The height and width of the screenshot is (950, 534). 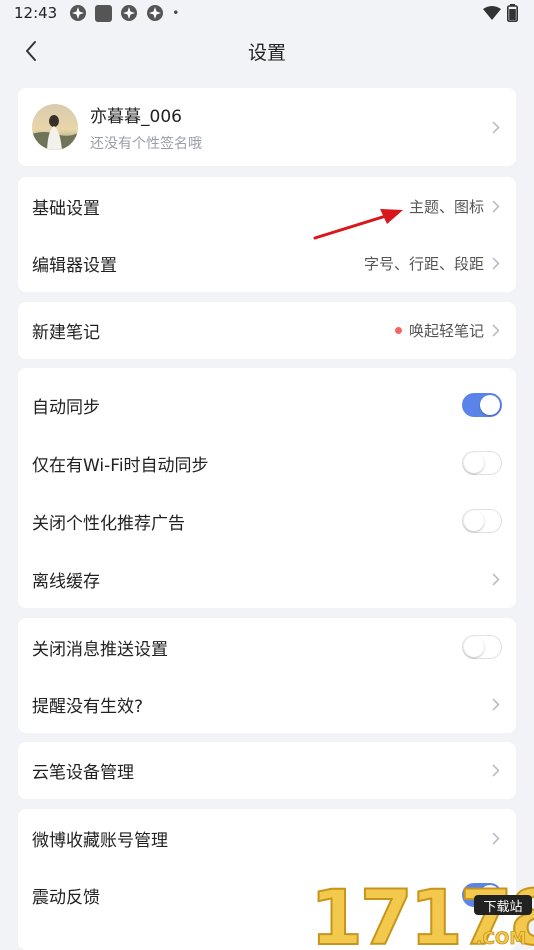 What do you see at coordinates (482, 405) in the screenshot?
I see `auto-sync-toggle` at bounding box center [482, 405].